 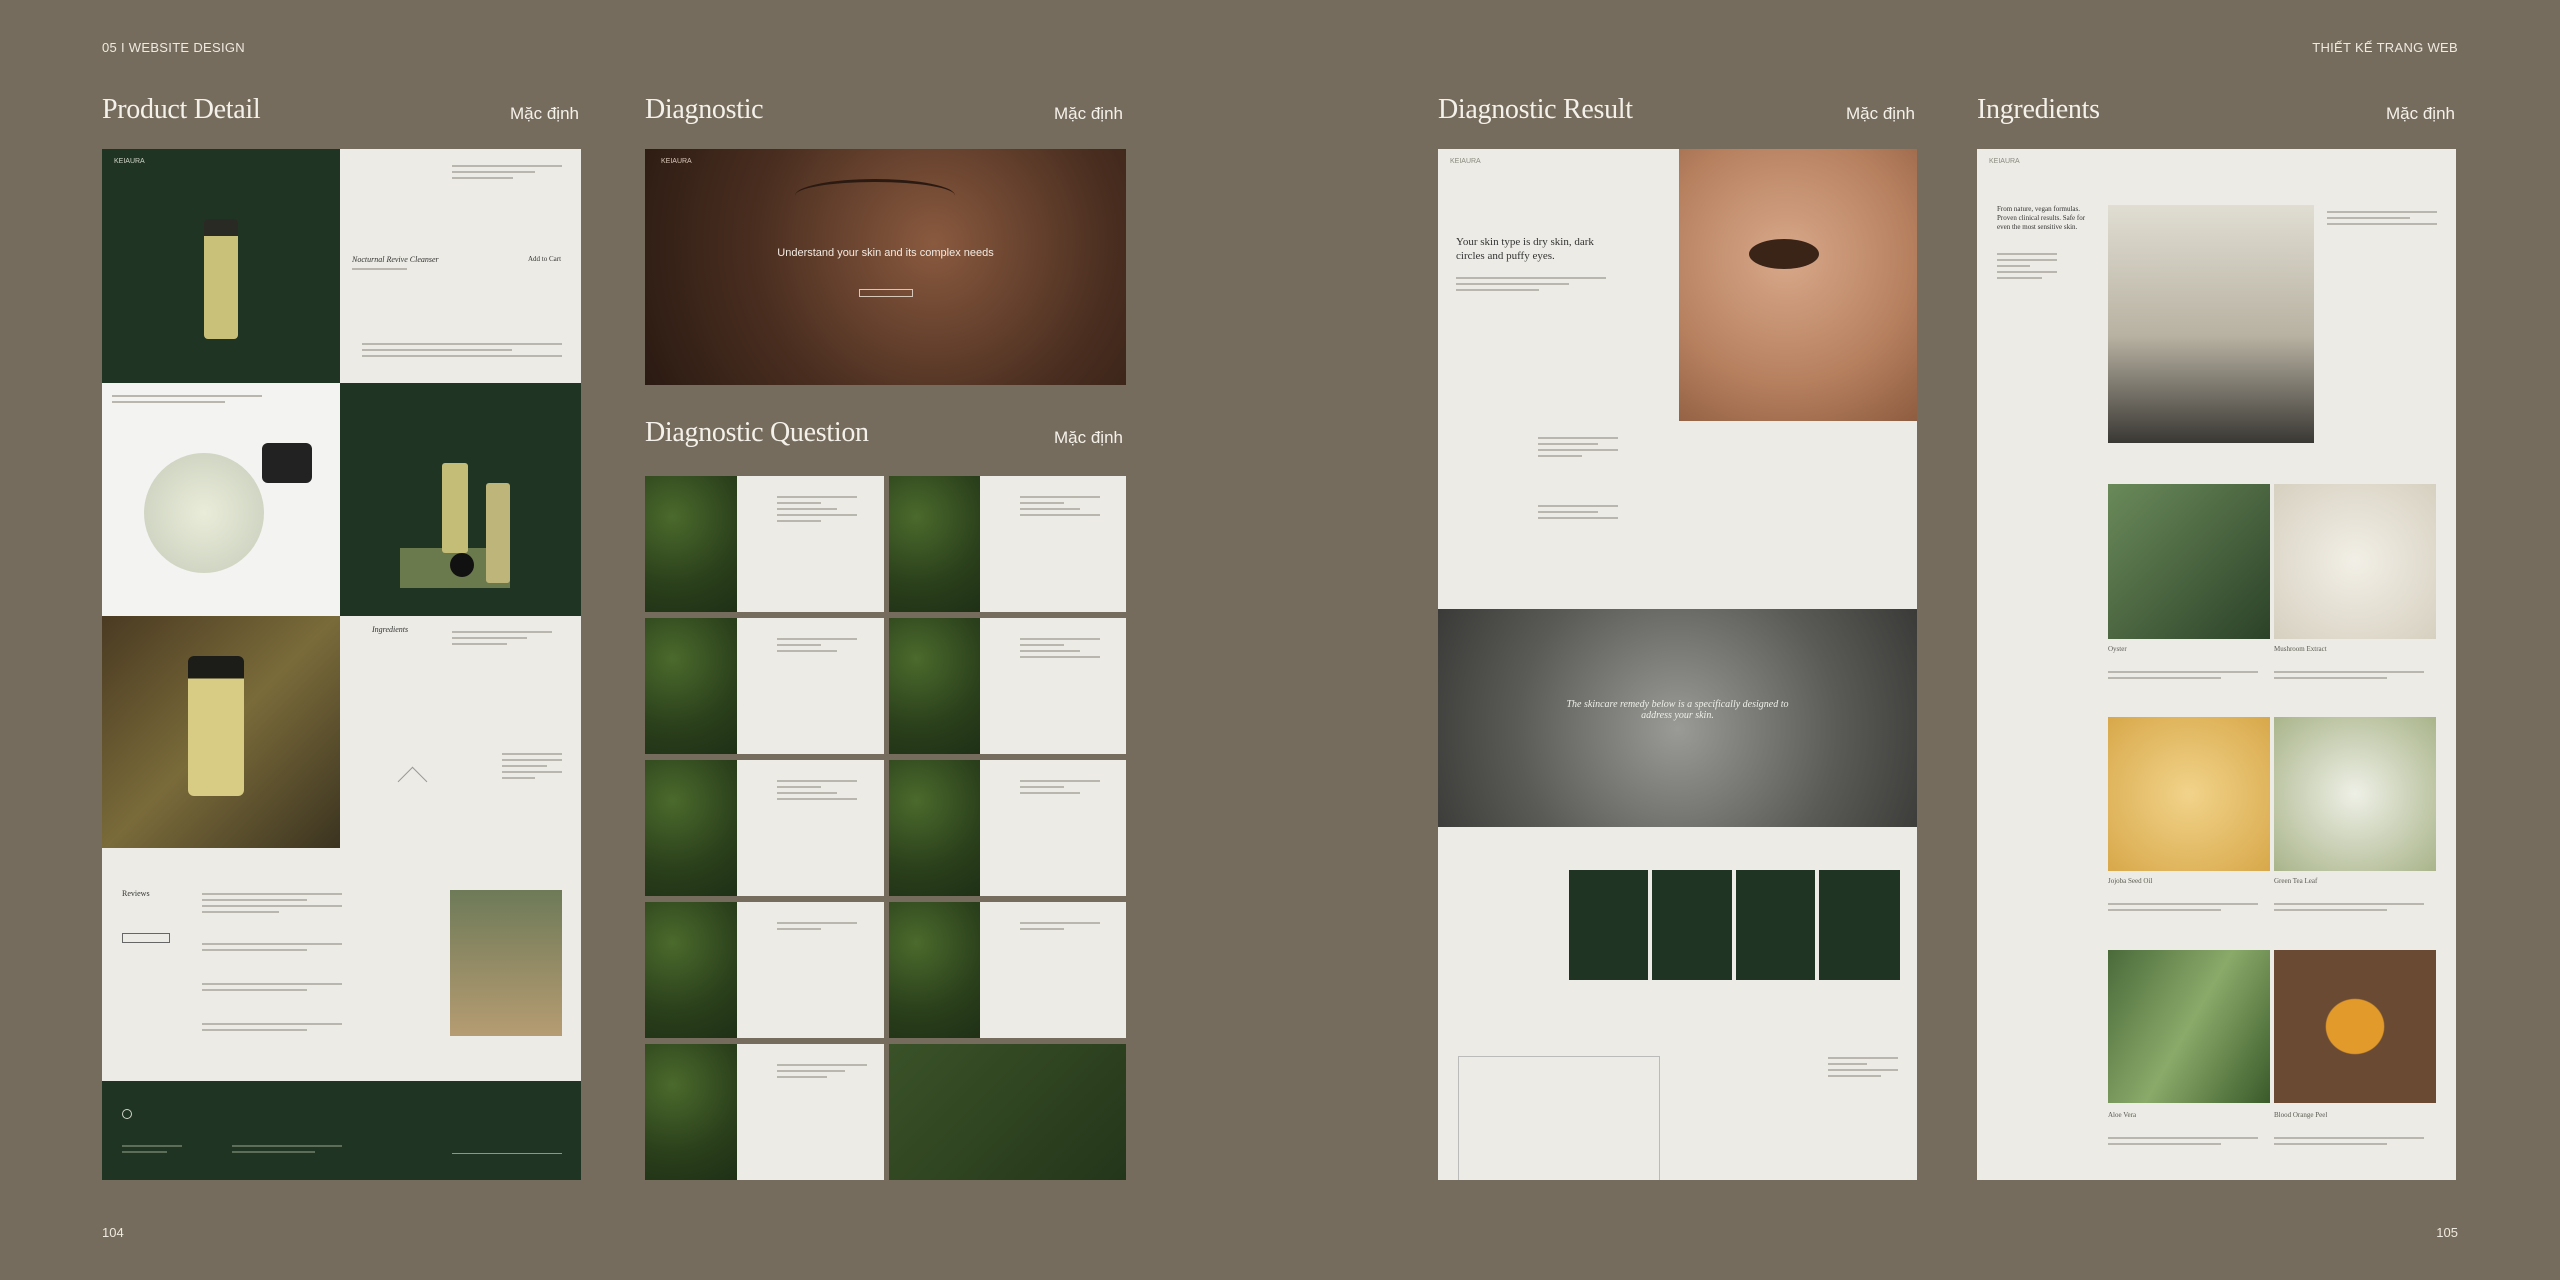 What do you see at coordinates (507, 1153) in the screenshot?
I see `newsletter-input` at bounding box center [507, 1153].